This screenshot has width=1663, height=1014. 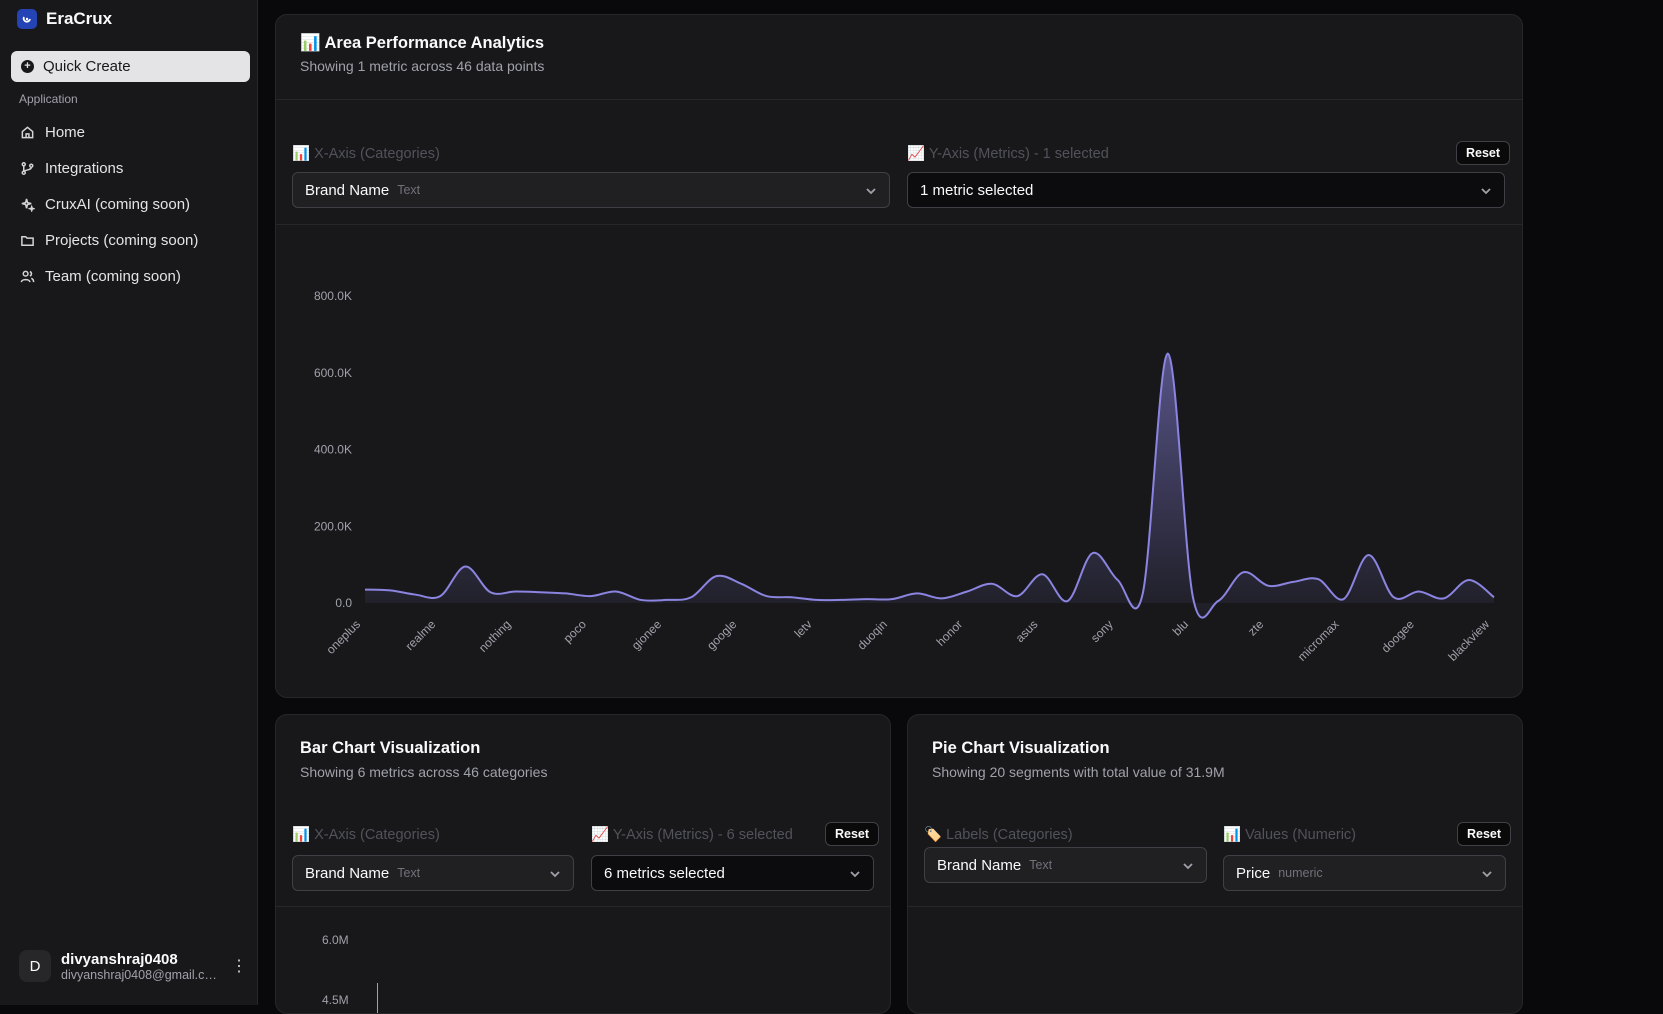 I want to click on y-tick-label: 200.0K, so click(x=333, y=526).